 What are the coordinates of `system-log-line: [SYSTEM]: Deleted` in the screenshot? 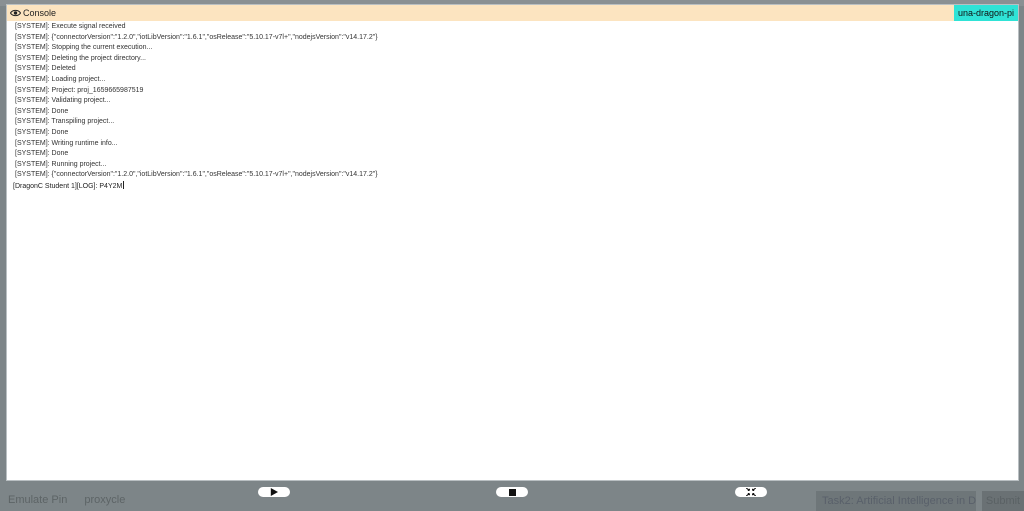 It's located at (45, 69).